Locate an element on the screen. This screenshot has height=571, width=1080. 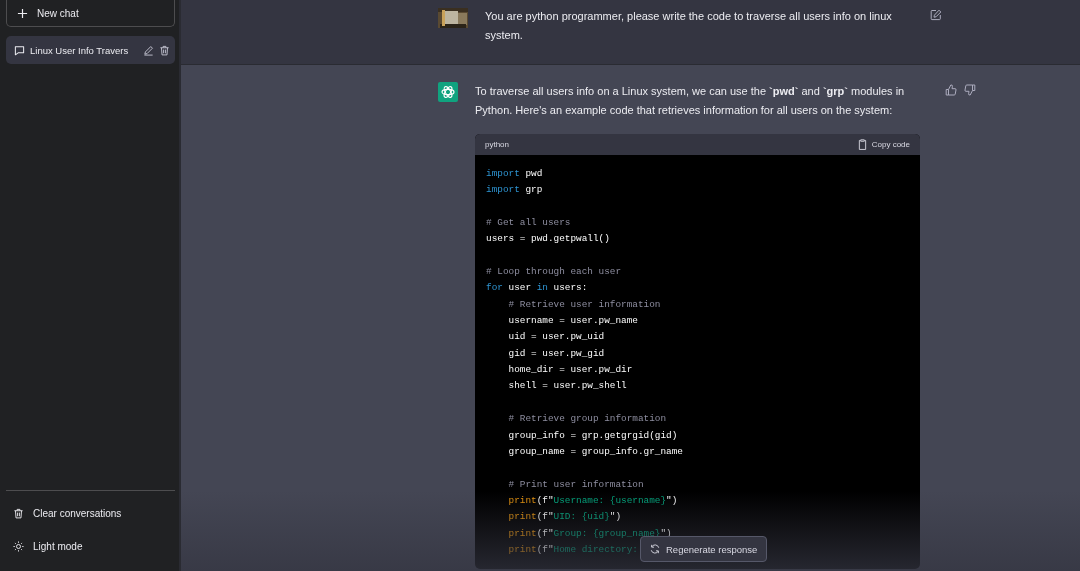
code-token: in is located at coordinates (542, 288).